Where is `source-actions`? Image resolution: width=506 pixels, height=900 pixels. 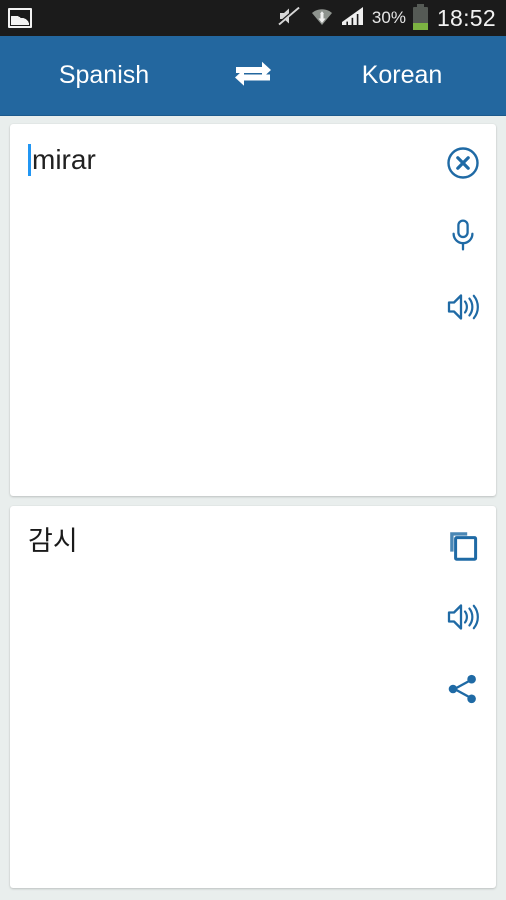 source-actions is located at coordinates (463, 310).